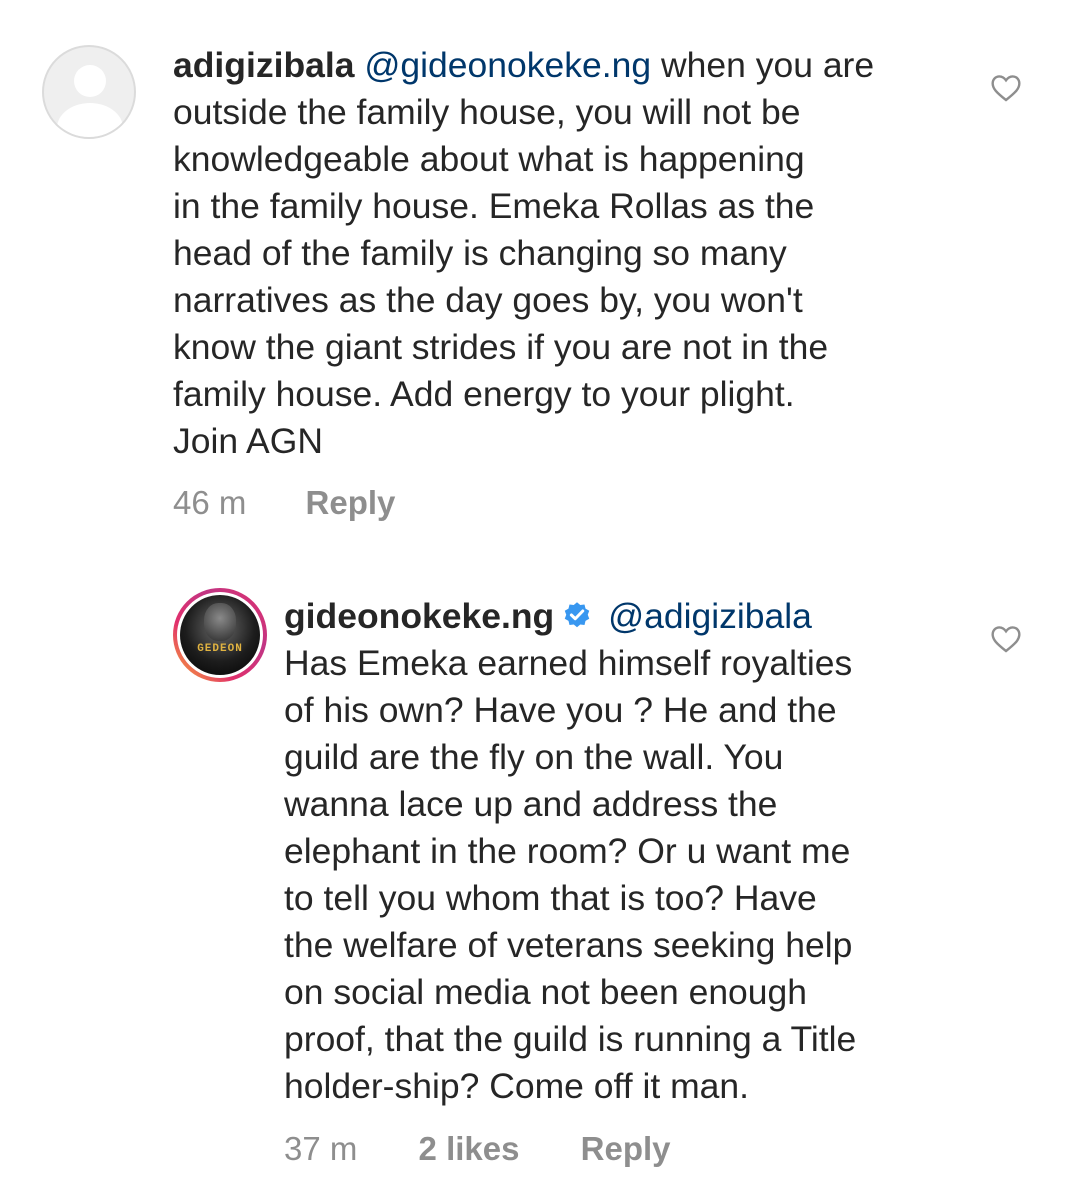 The image size is (1080, 1194). What do you see at coordinates (321, 1148) in the screenshot?
I see `comment-time: 37 m` at bounding box center [321, 1148].